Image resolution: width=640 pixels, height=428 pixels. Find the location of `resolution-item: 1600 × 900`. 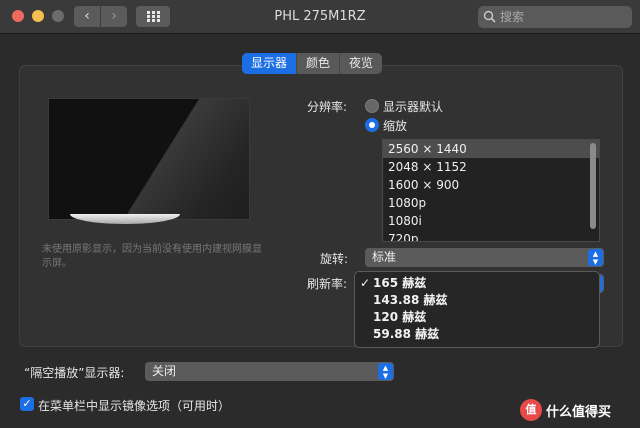

resolution-item: 1600 × 900 is located at coordinates (491, 185).